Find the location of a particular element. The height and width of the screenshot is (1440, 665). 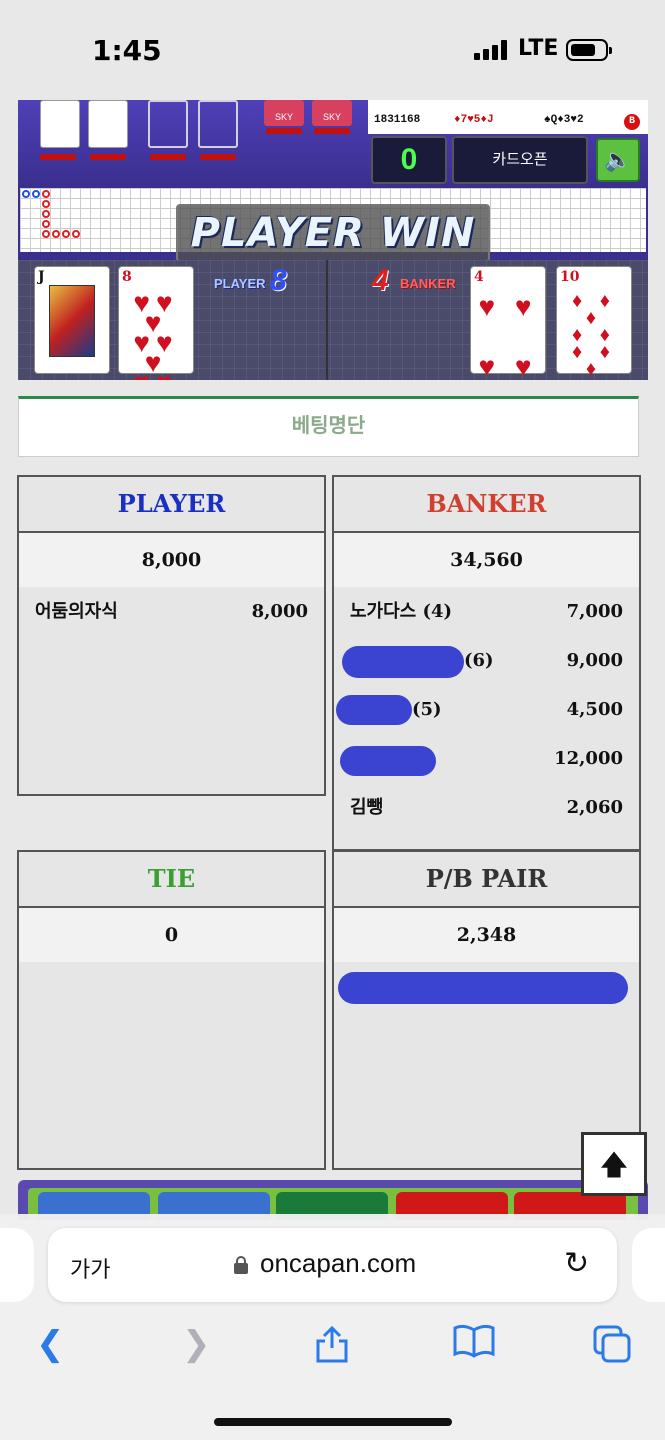

pair-panel-title: P/B PAIR is located at coordinates (486, 880).